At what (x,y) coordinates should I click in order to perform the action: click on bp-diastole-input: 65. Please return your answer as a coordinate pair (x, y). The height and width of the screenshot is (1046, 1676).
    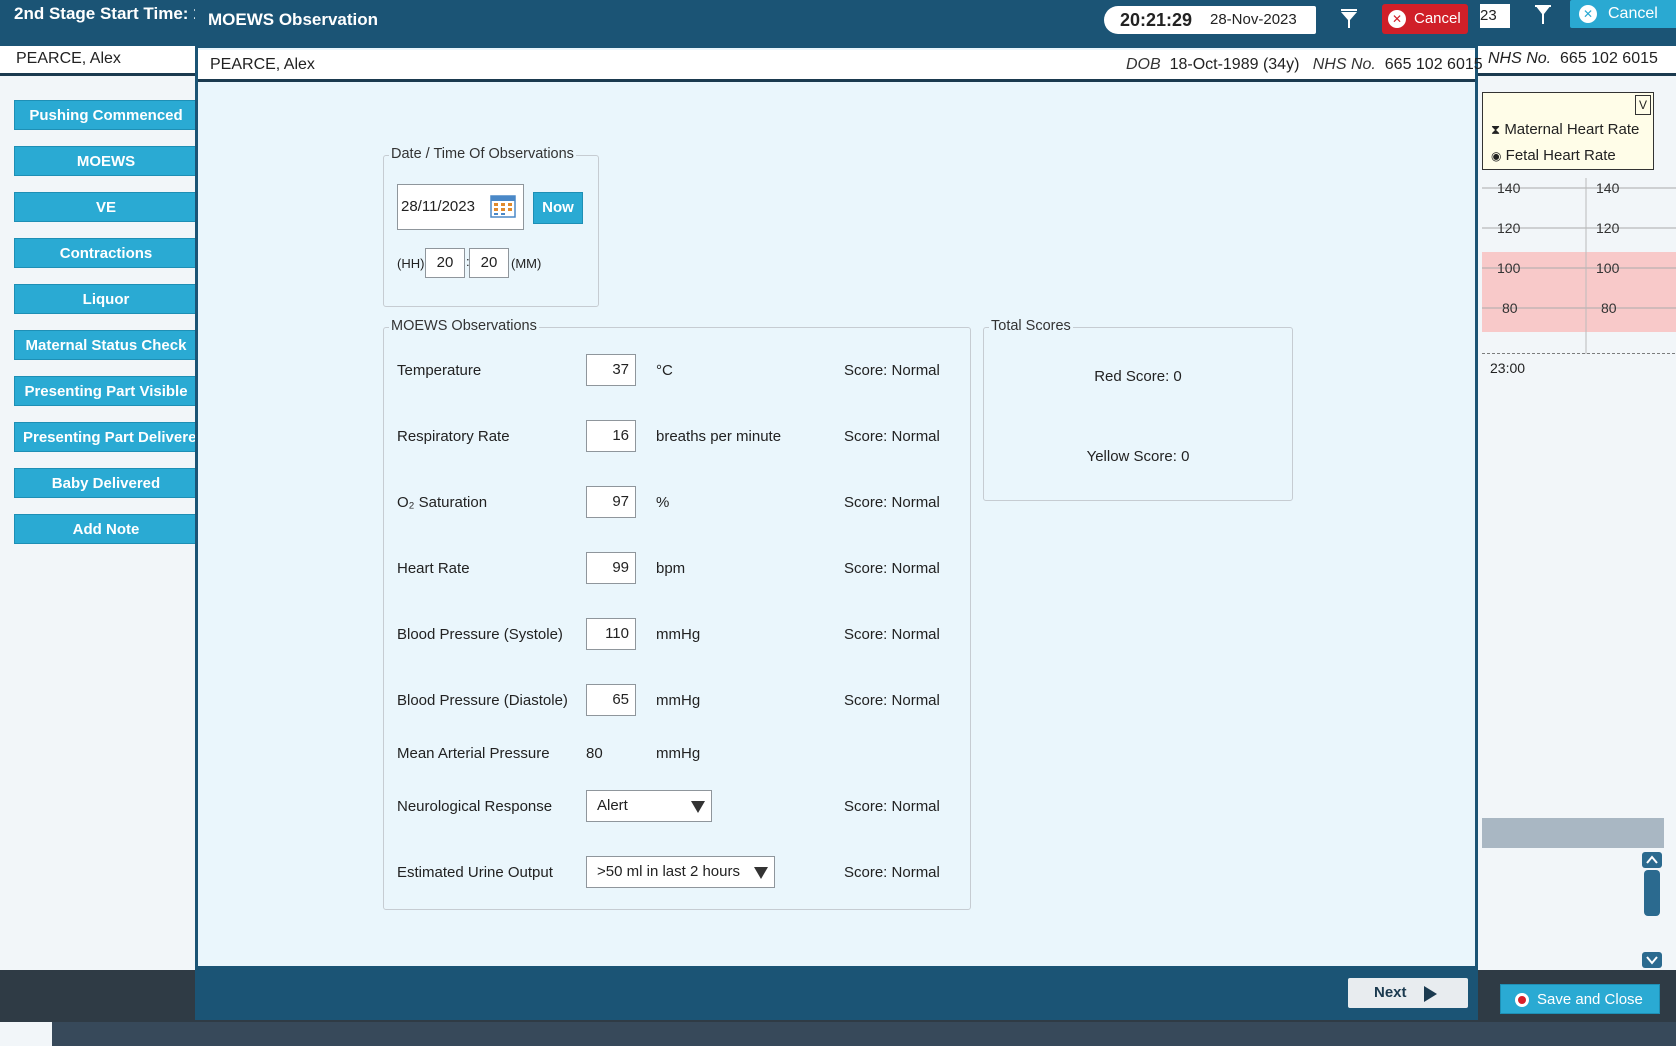
    Looking at the image, I should click on (611, 700).